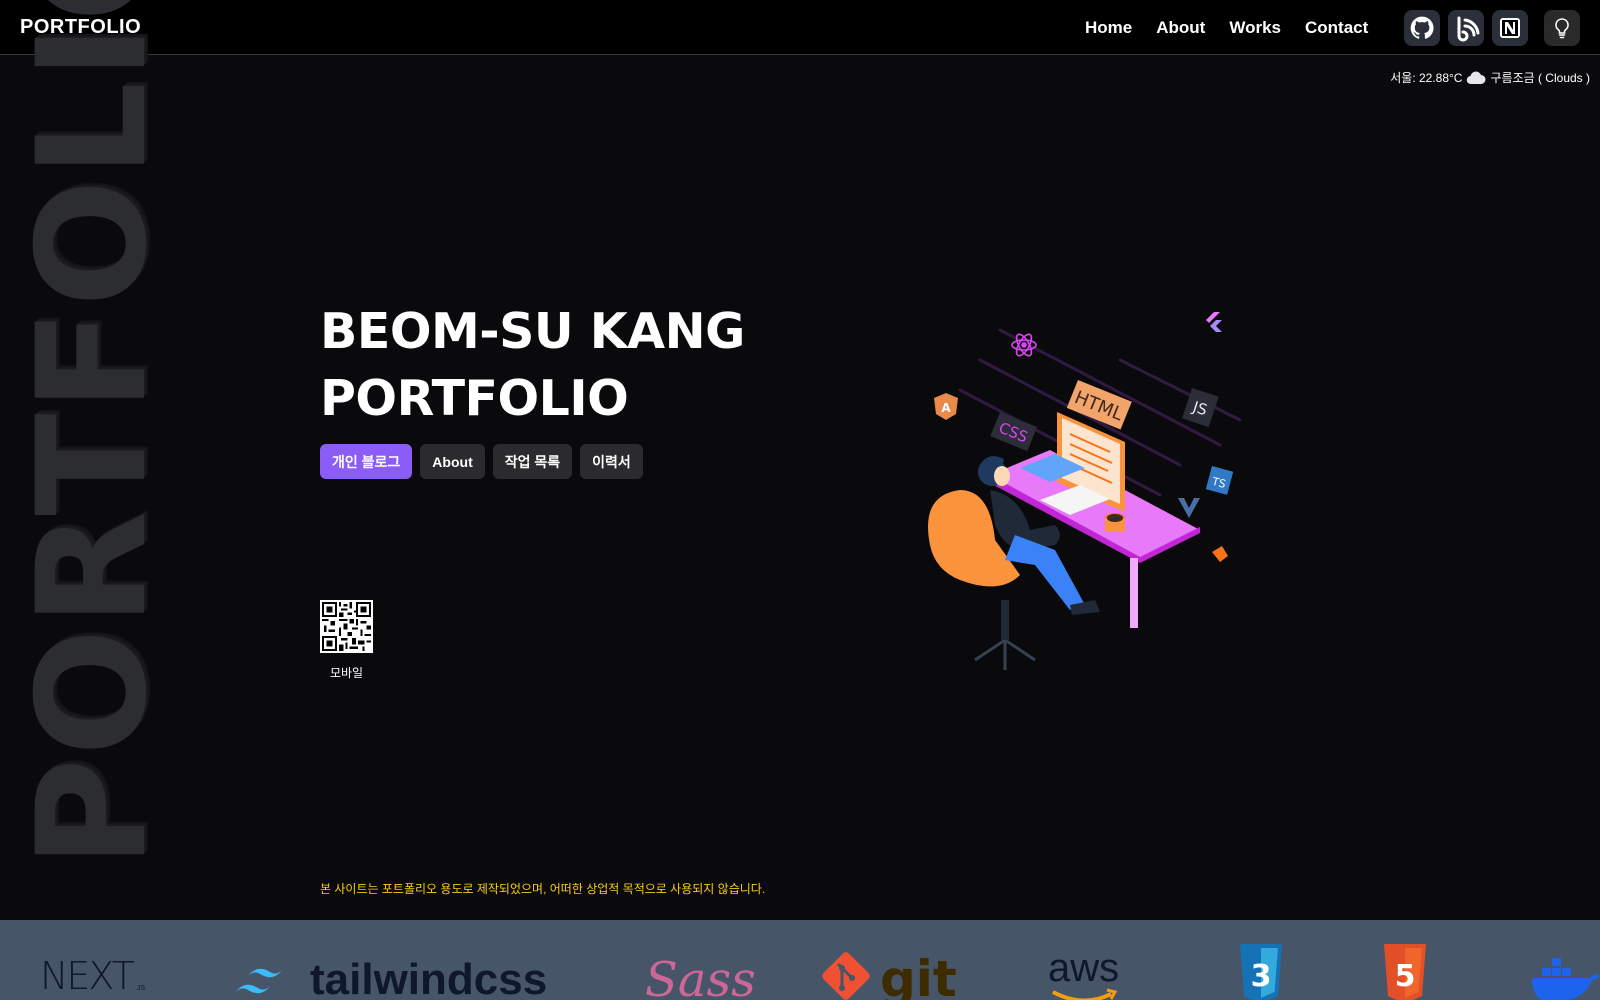  What do you see at coordinates (93, 976) in the screenshot?
I see `nextjs-logo: NEXT .JS` at bounding box center [93, 976].